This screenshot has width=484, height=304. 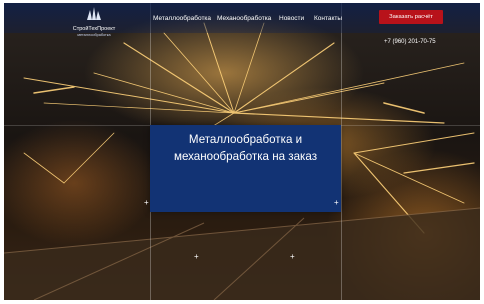 I want to click on logo-tagline: металлообработка, so click(x=94, y=35).